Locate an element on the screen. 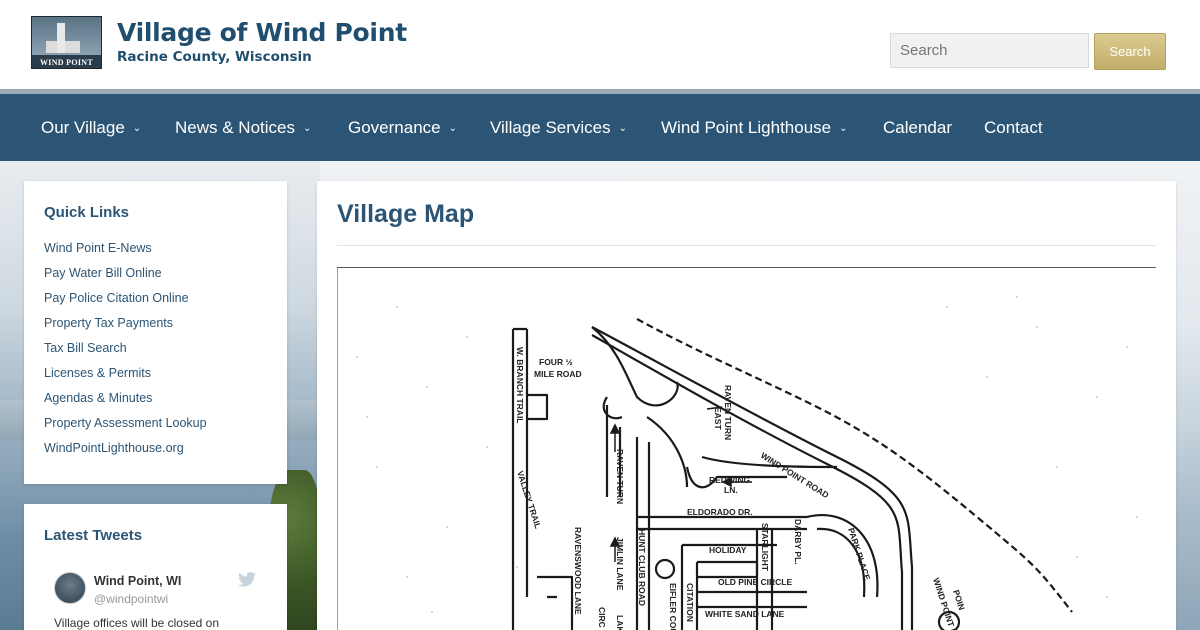  nav-item-label: Contact is located at coordinates (1013, 127).